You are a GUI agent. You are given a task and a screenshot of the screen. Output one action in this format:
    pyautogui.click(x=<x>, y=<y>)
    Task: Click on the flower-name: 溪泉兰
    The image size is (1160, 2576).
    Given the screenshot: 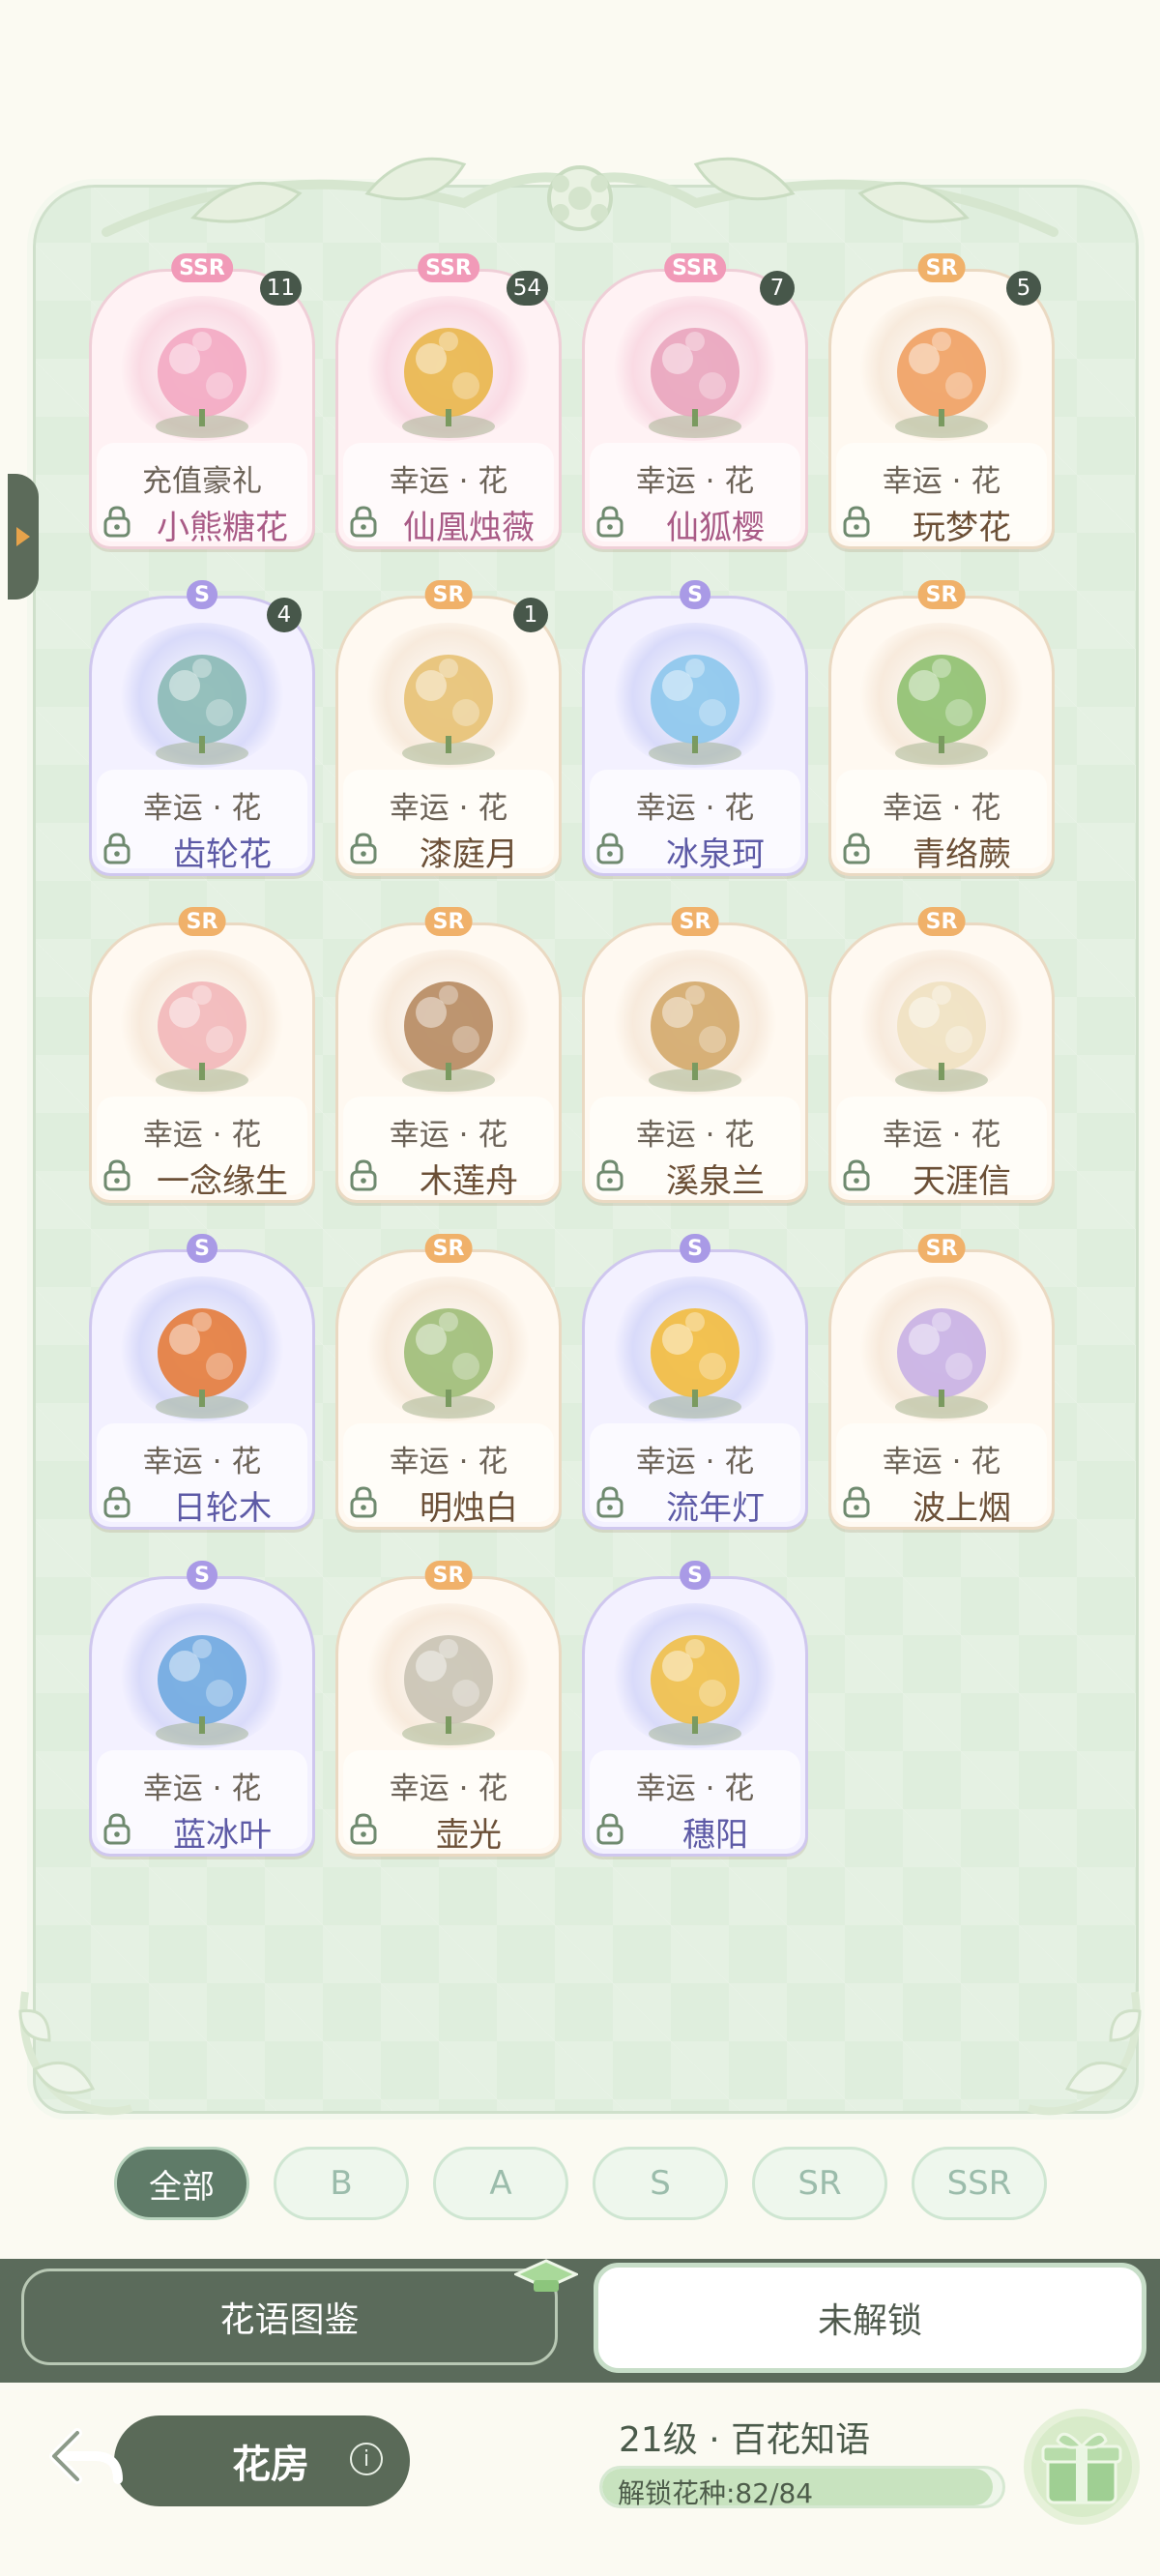 What is the action you would take?
    pyautogui.click(x=715, y=1181)
    